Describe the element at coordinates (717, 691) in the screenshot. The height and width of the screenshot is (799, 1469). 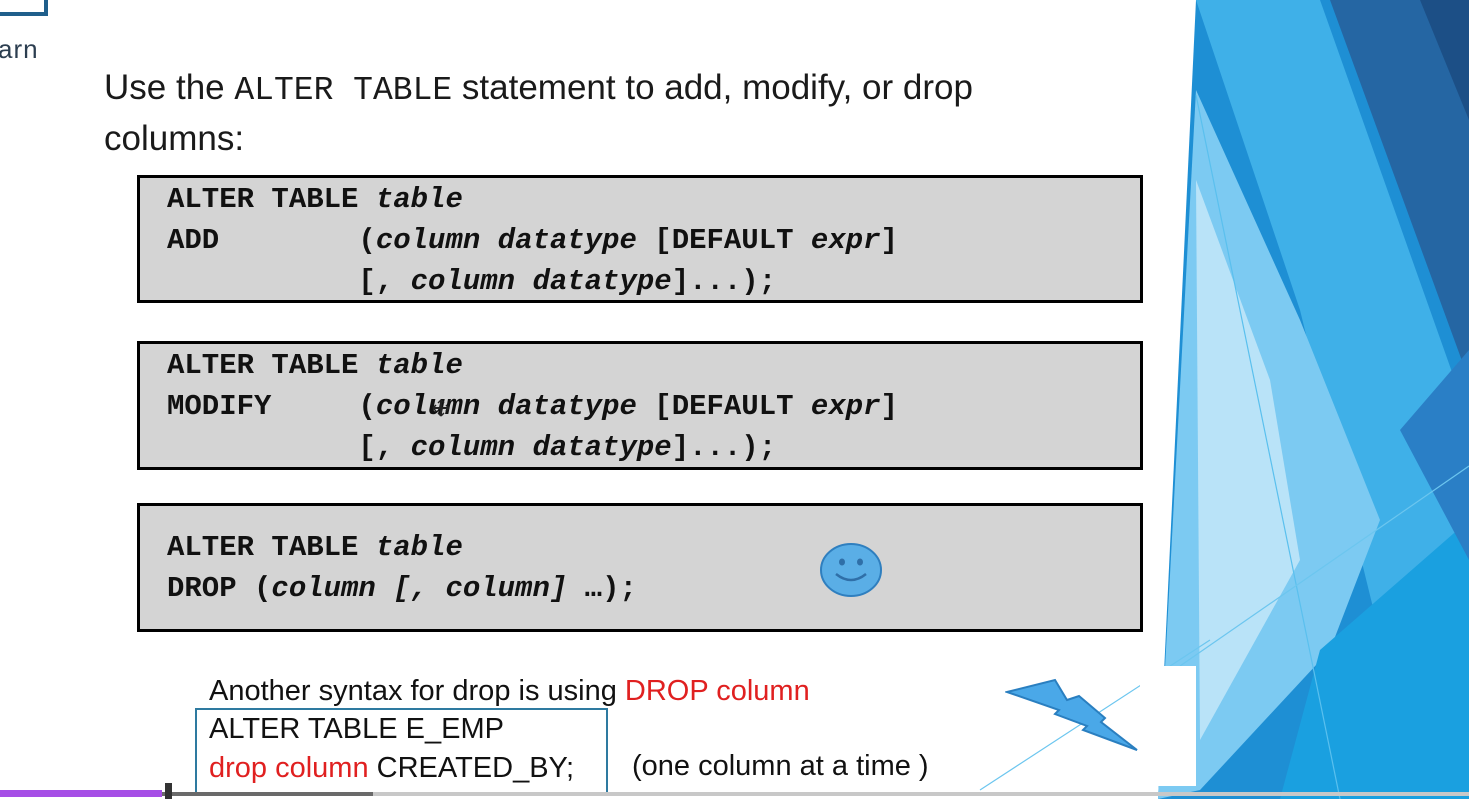
I see `note-highlight: DROP column` at that location.